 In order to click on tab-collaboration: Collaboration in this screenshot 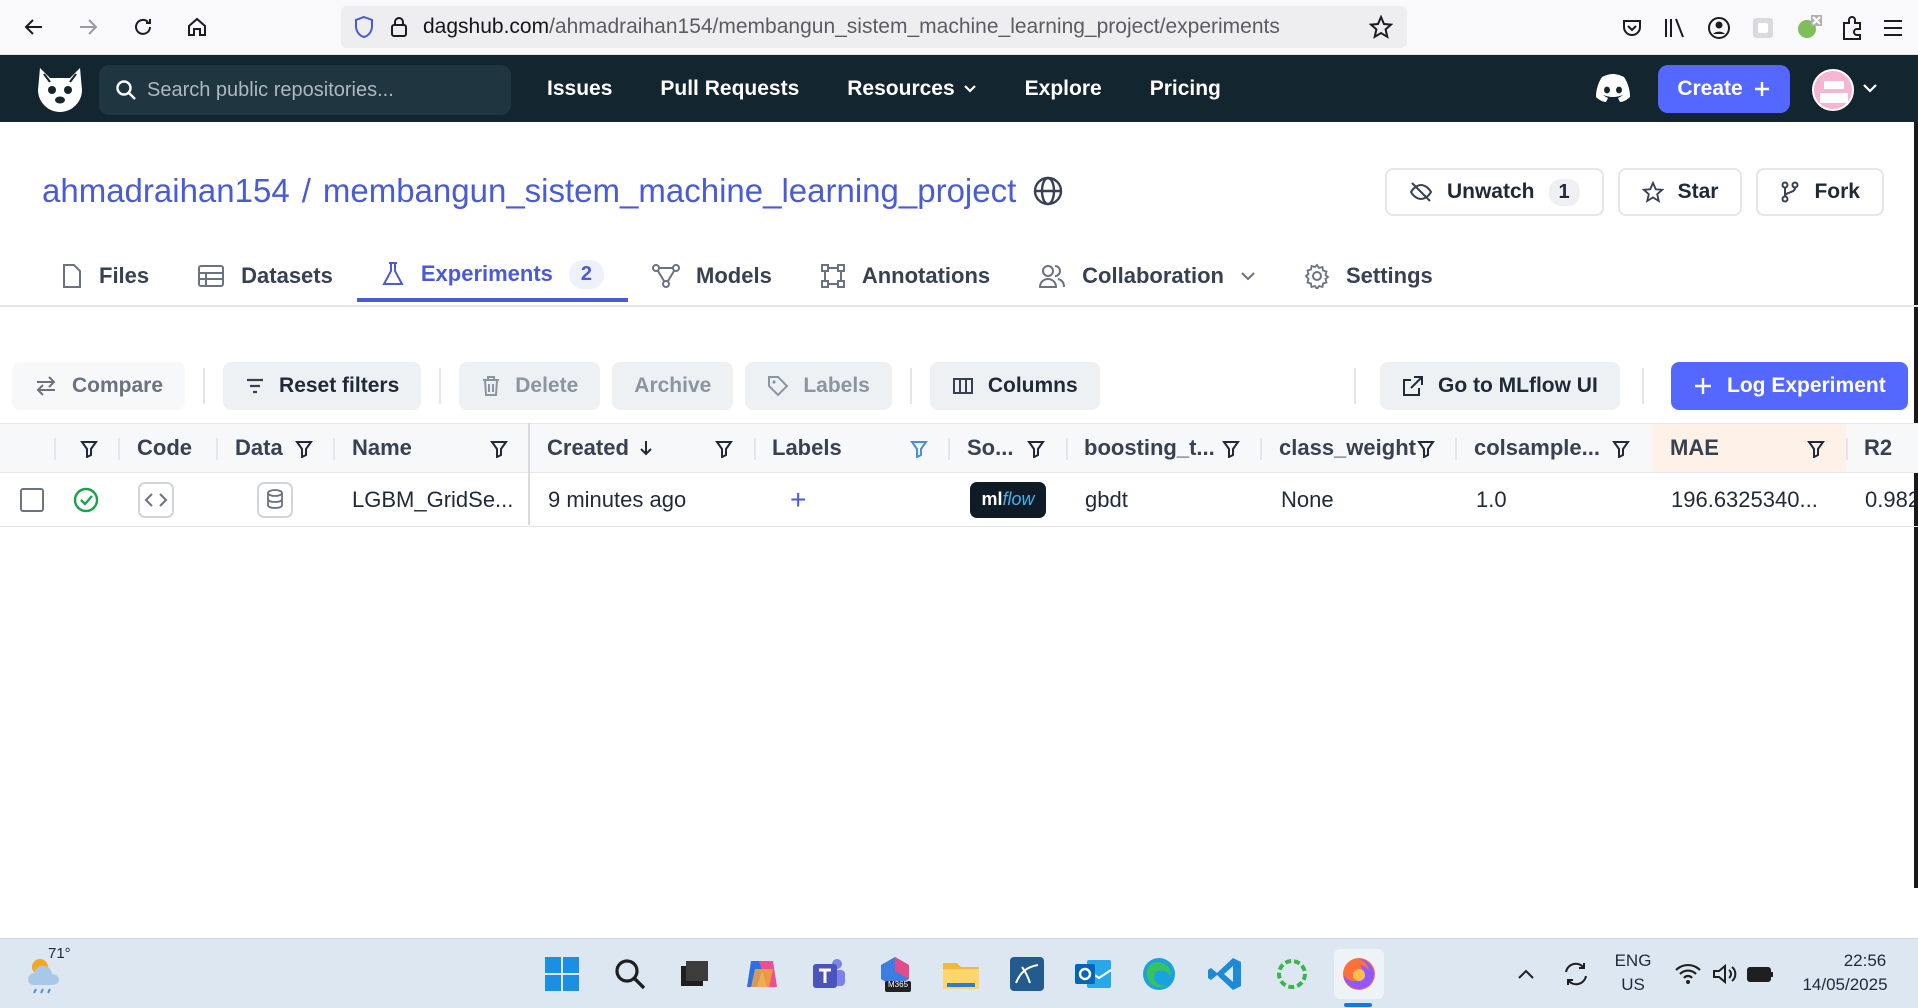, I will do `click(1159, 276)`.